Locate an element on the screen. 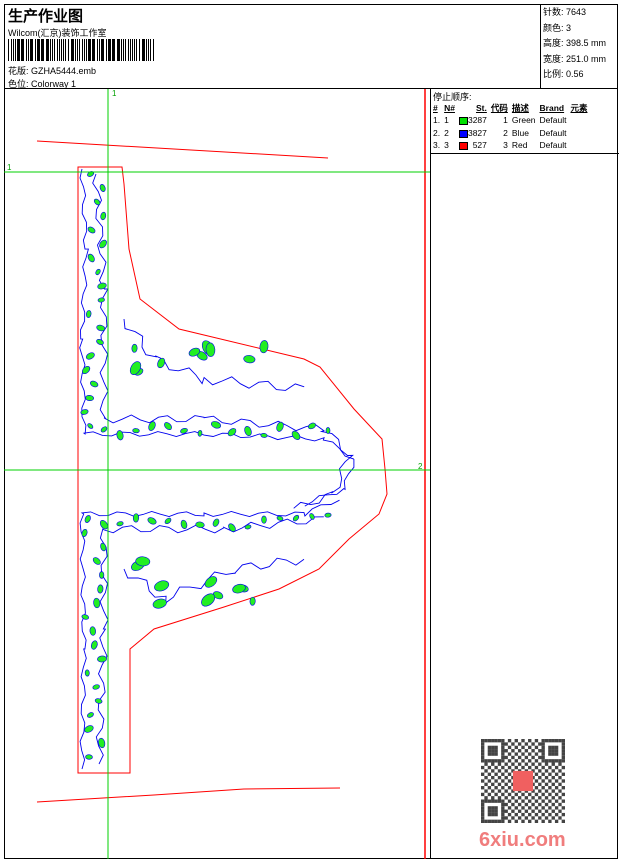  stitches-value: 7643 is located at coordinates (576, 12).